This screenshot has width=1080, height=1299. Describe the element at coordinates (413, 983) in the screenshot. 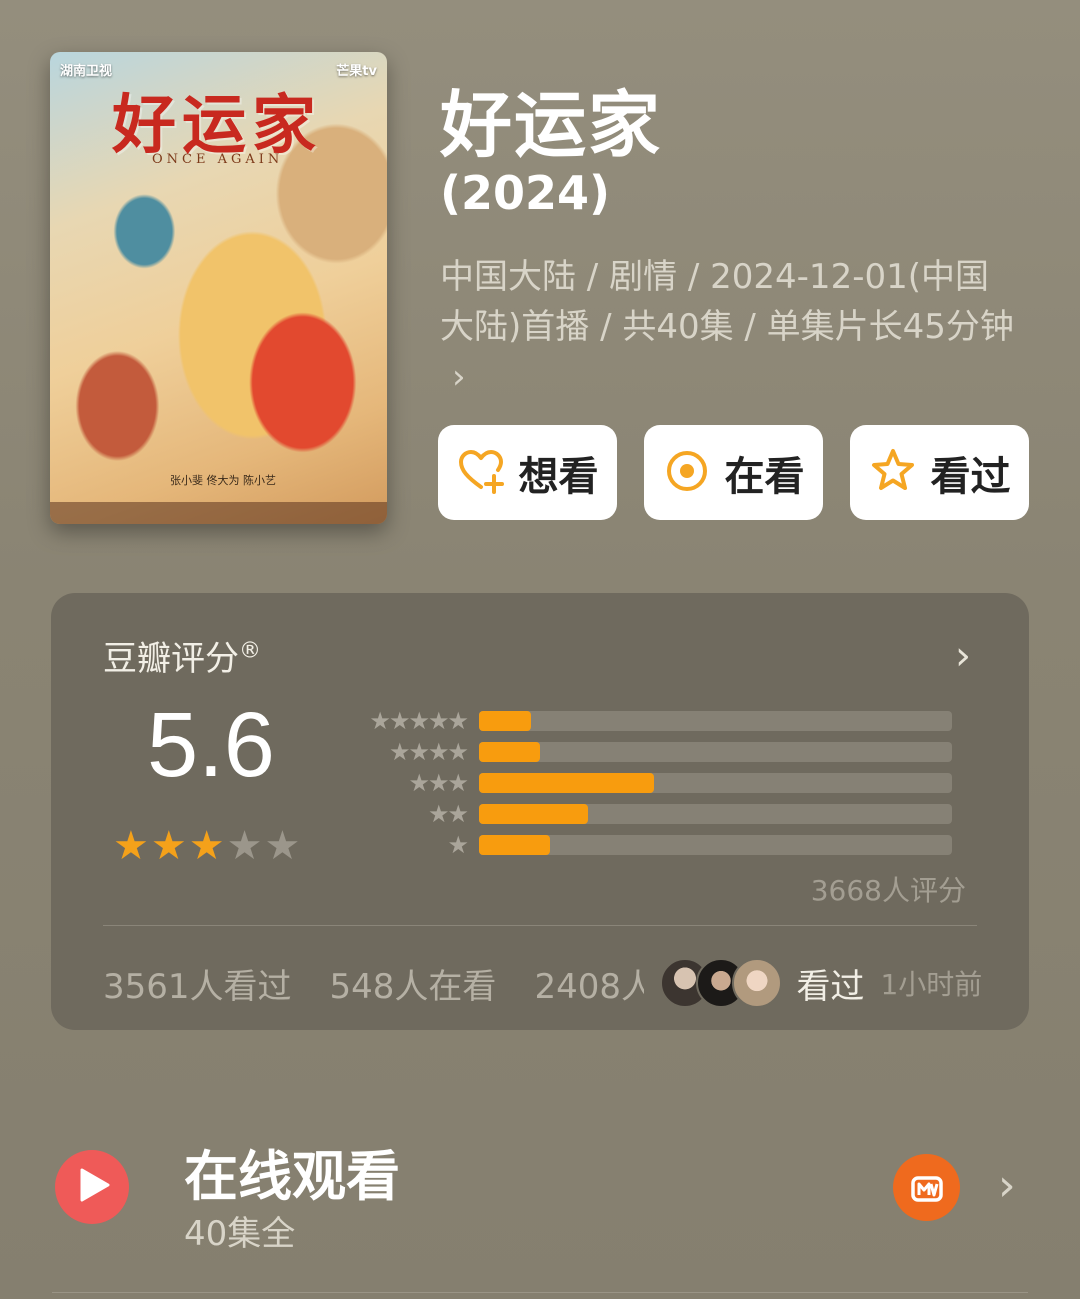

I see `watching-count: 548人在看` at that location.